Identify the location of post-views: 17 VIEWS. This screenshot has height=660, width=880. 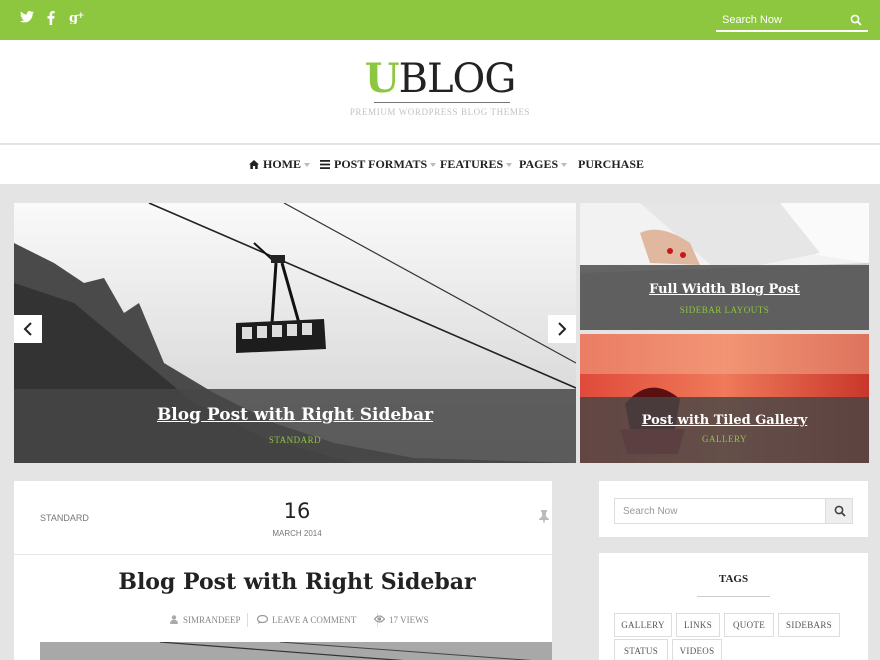
(401, 620).